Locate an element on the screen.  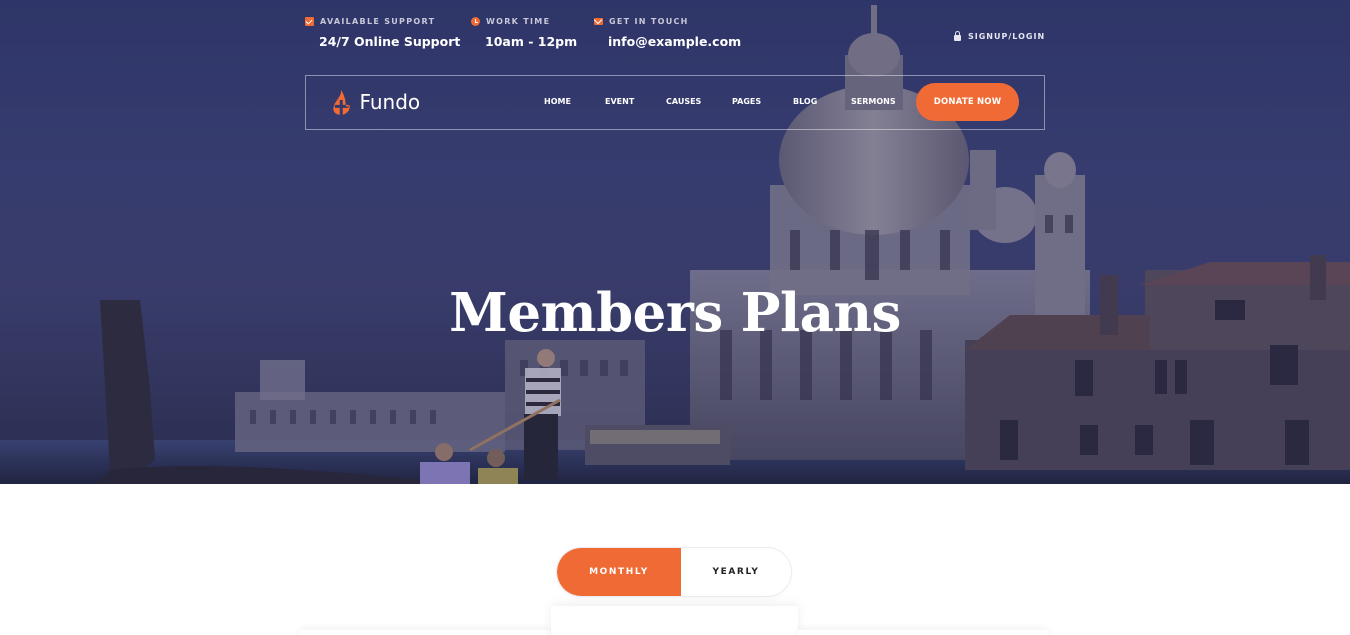
menu-item-causes: Causes is located at coordinates (683, 101).